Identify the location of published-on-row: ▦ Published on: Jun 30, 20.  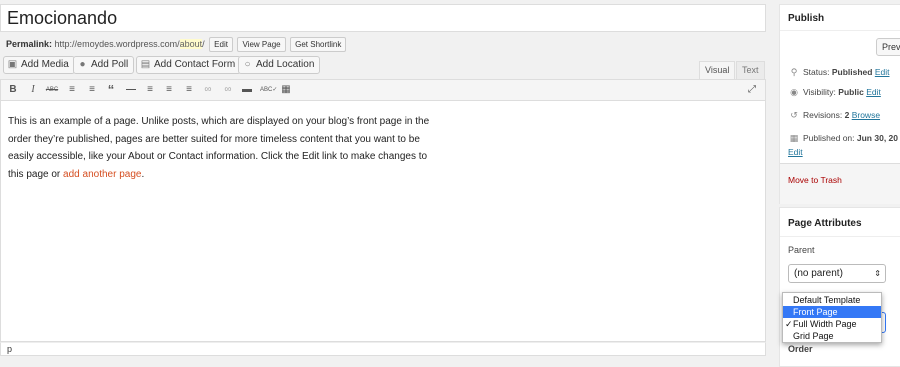
(843, 138).